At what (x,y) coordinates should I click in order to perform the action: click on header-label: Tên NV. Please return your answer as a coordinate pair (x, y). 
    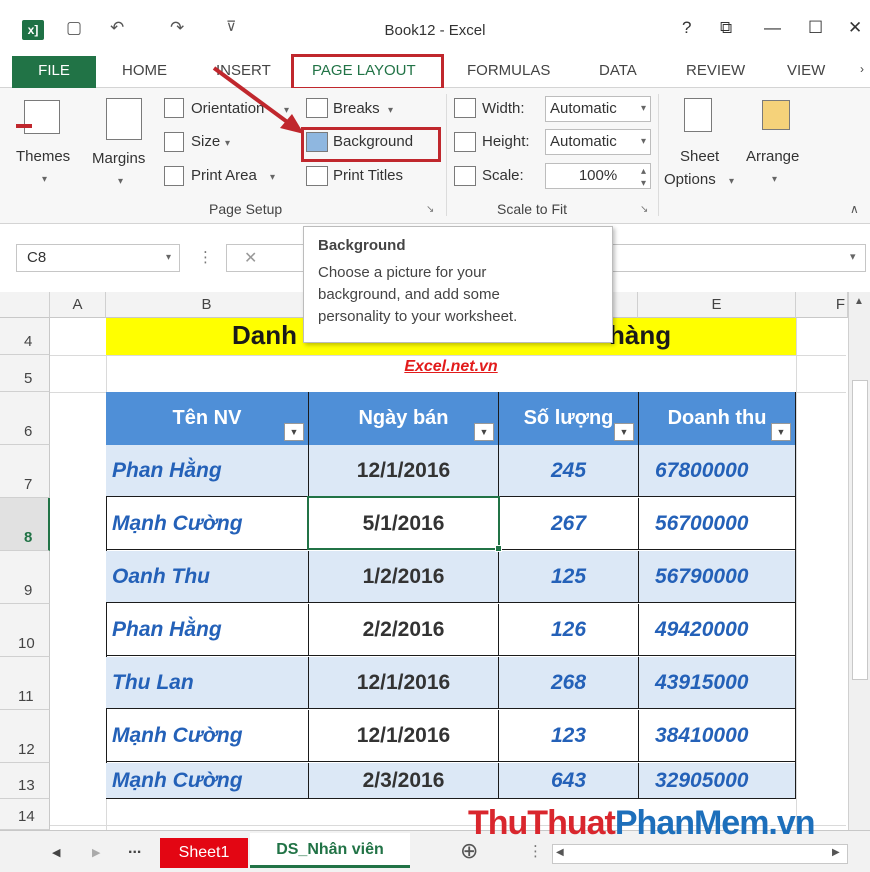
    Looking at the image, I should click on (207, 418).